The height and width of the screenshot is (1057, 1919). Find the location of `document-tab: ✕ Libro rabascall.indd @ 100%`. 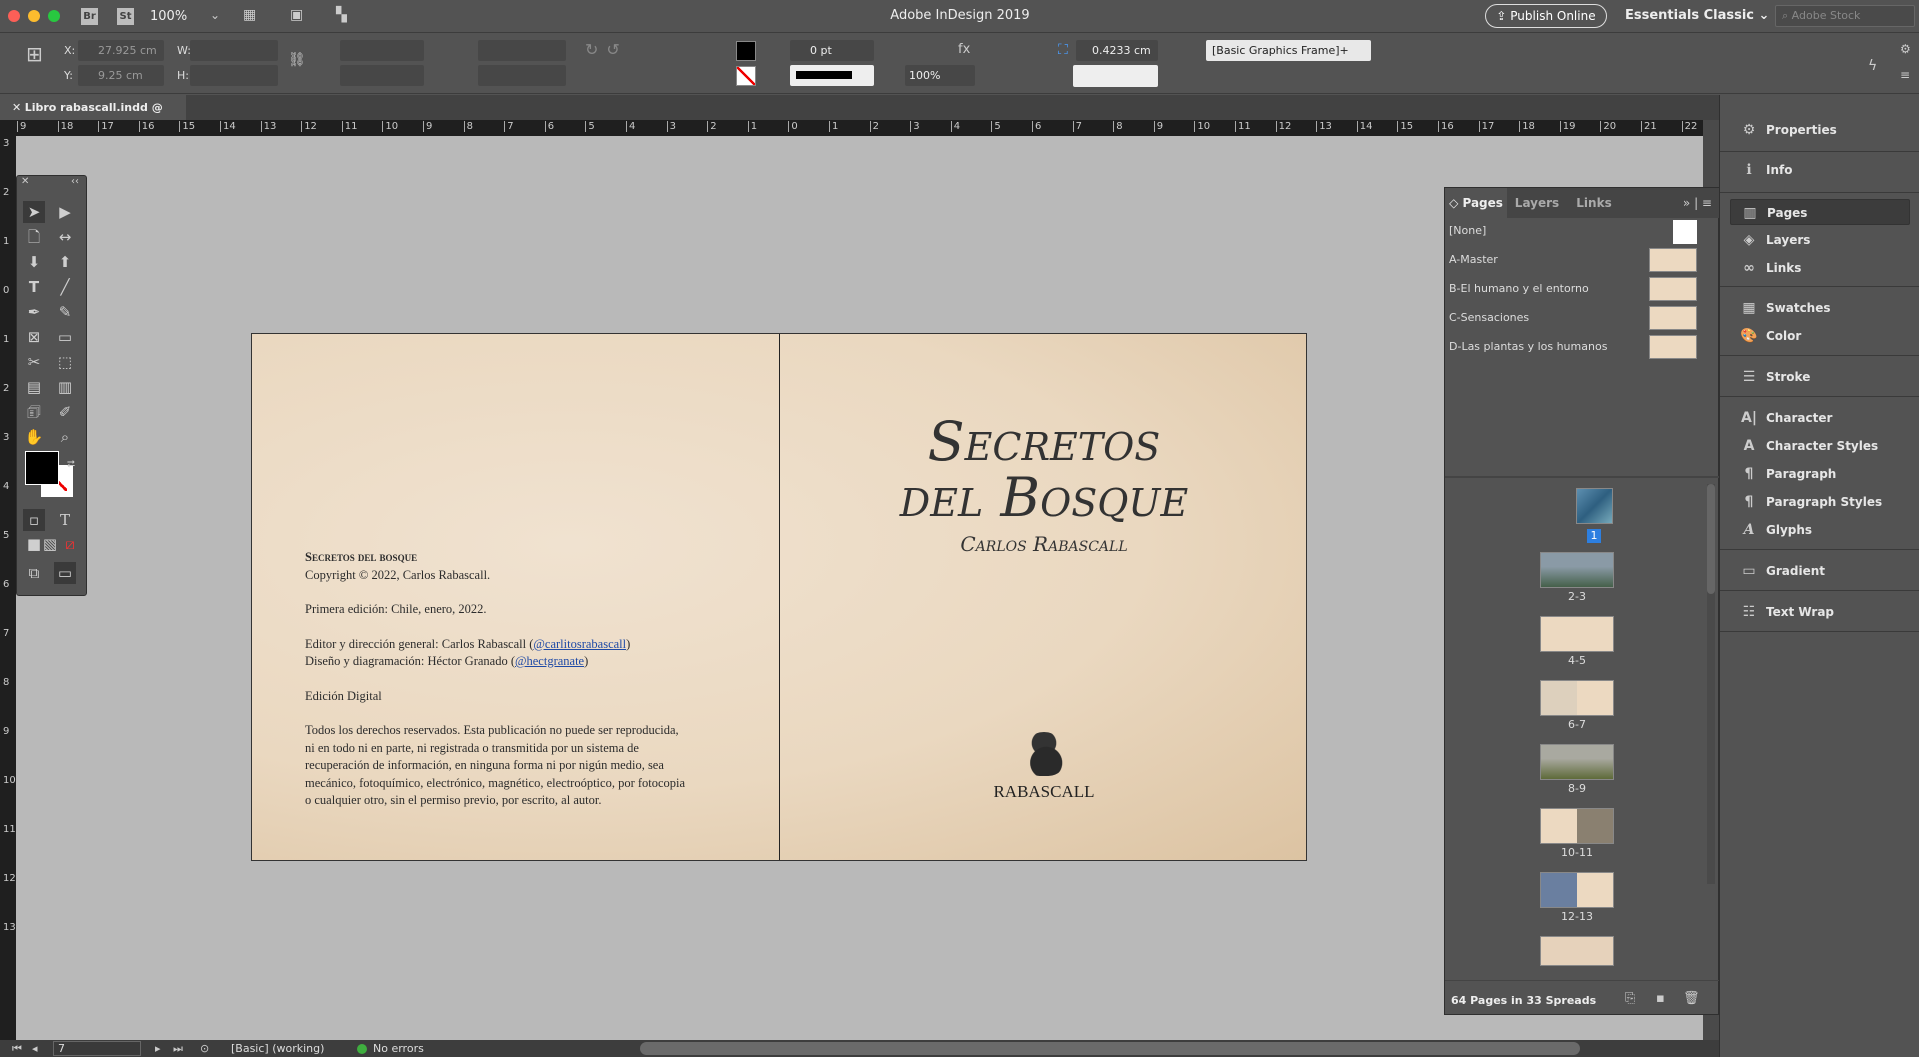

document-tab: ✕ Libro rabascall.indd @ 100% is located at coordinates (93, 117).